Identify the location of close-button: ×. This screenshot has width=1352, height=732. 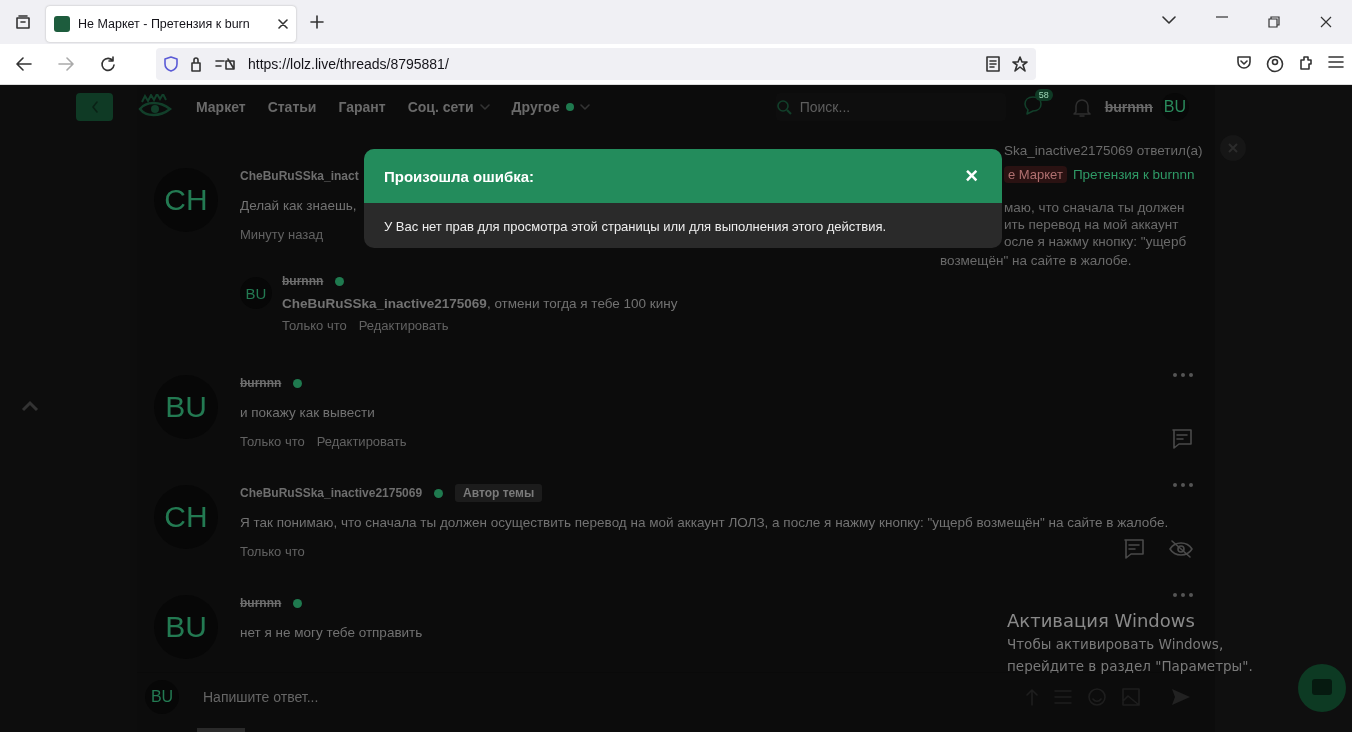
(971, 176).